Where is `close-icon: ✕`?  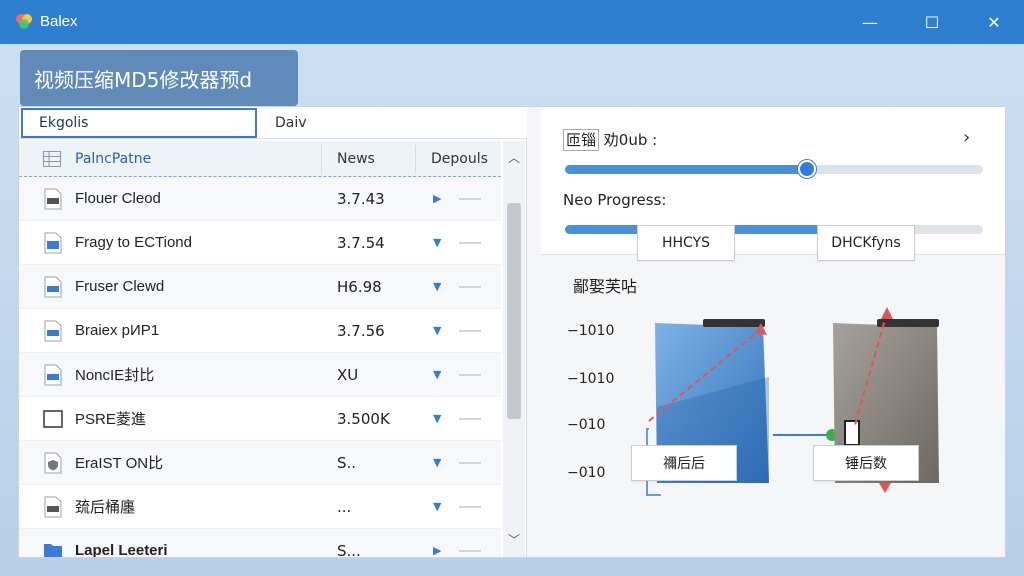 close-icon: ✕ is located at coordinates (994, 22).